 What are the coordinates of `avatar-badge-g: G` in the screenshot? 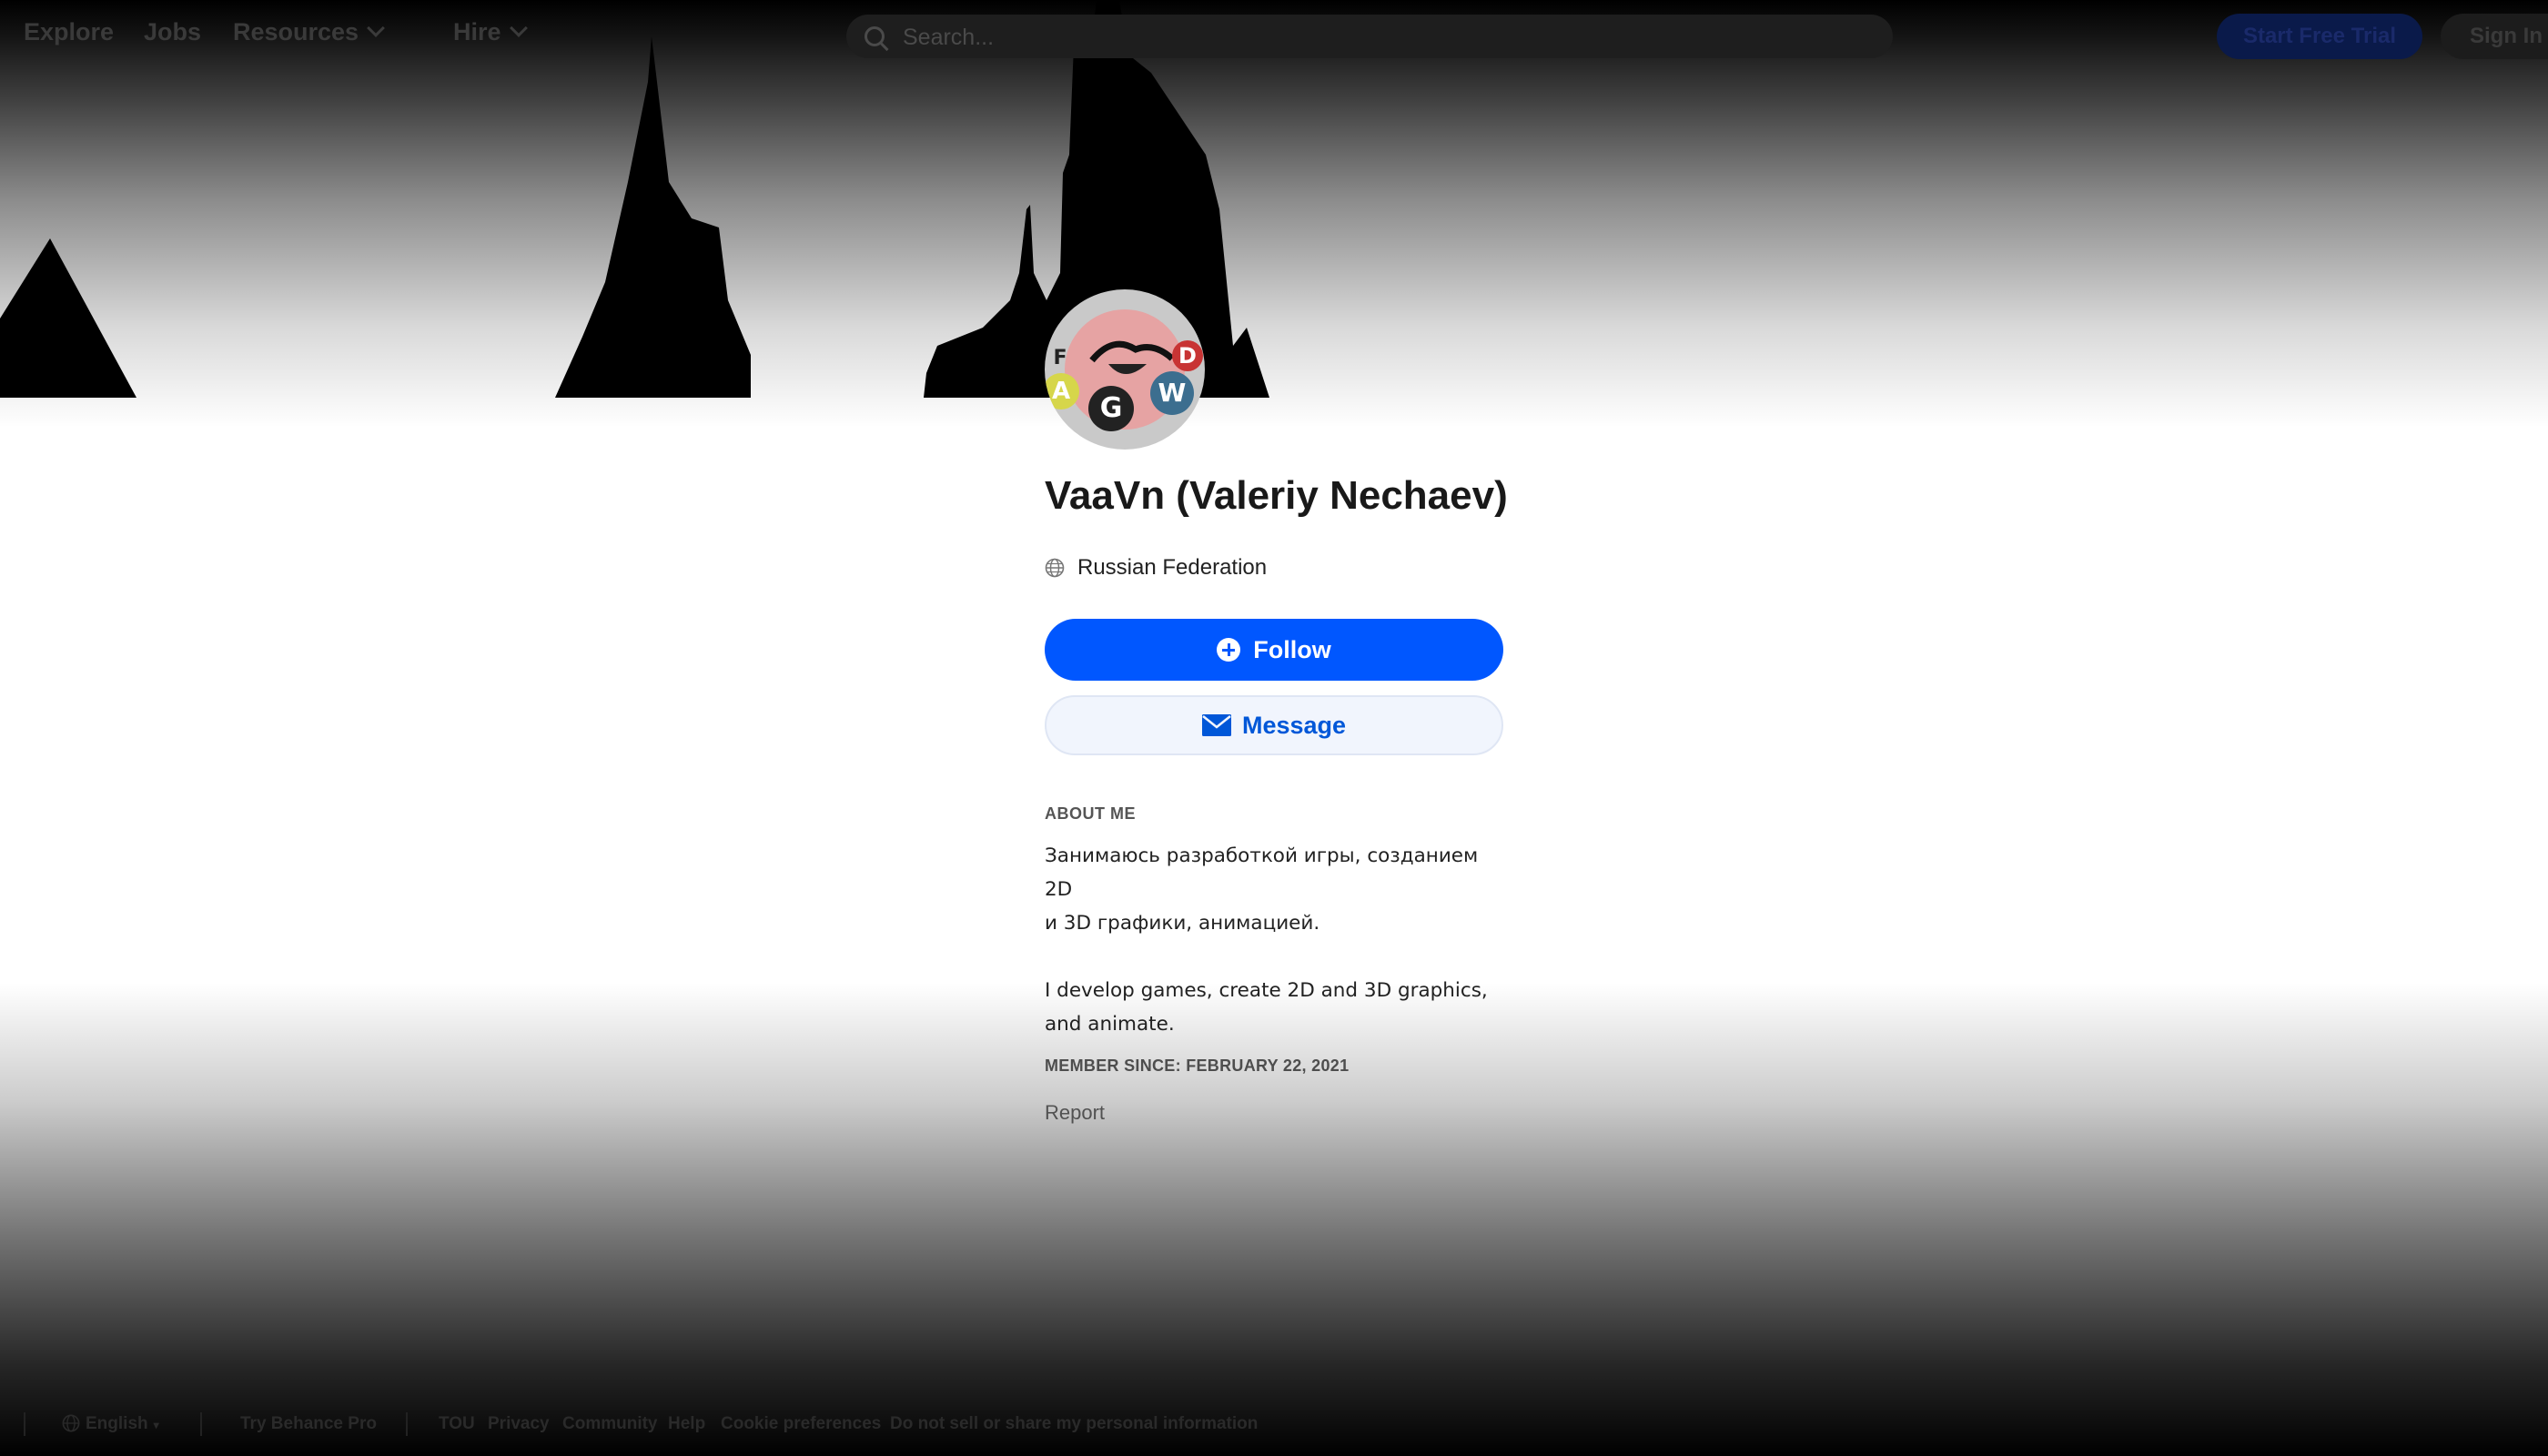 It's located at (1111, 409).